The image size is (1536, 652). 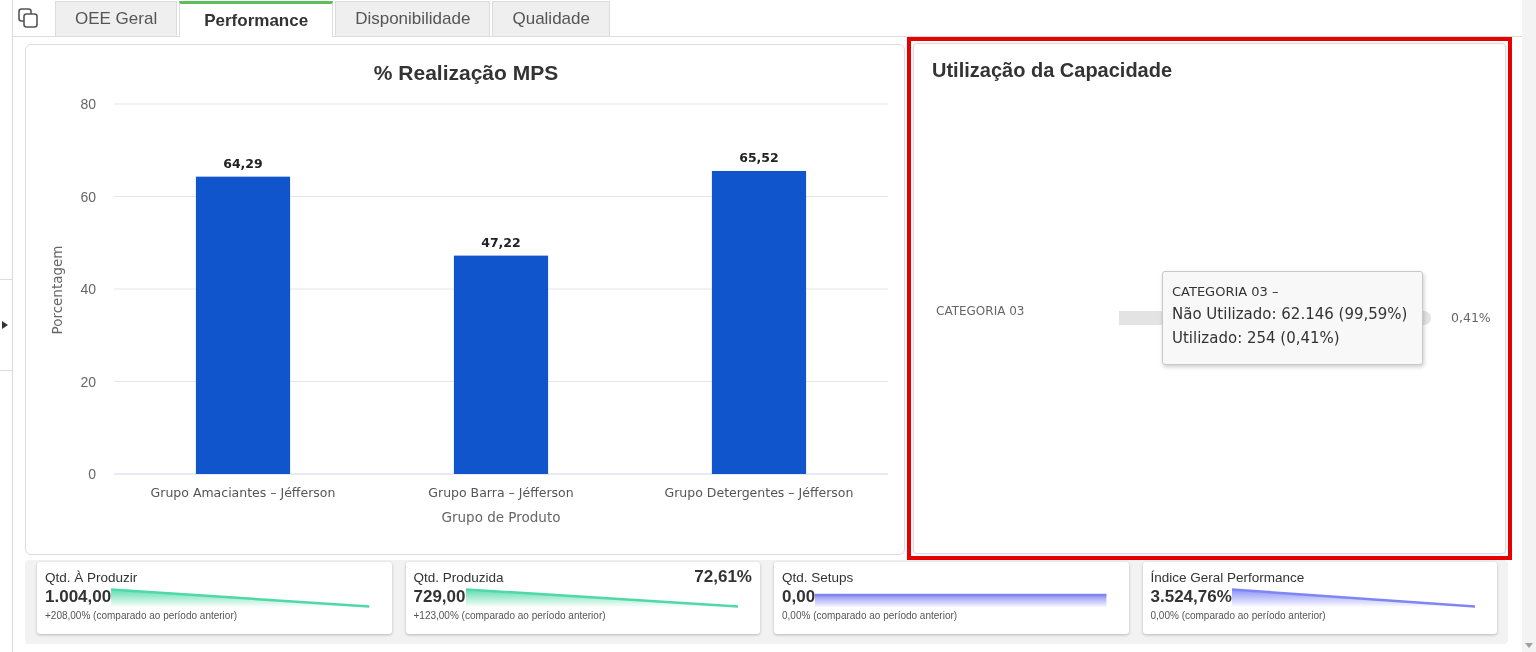 What do you see at coordinates (28, 18) in the screenshot?
I see `copy-icon` at bounding box center [28, 18].